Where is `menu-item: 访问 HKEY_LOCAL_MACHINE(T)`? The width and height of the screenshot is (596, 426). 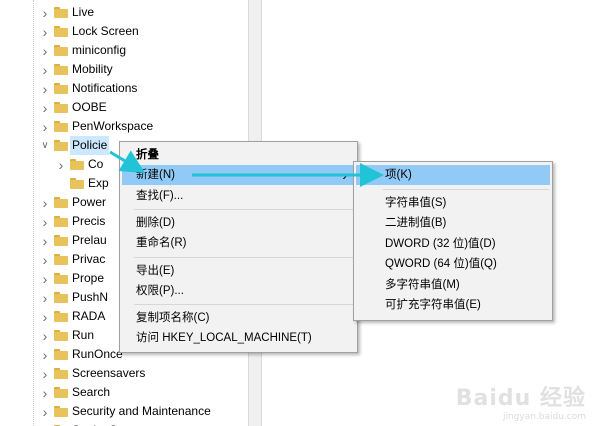 menu-item: 访问 HKEY_LOCAL_MACHINE(T) is located at coordinates (238, 338).